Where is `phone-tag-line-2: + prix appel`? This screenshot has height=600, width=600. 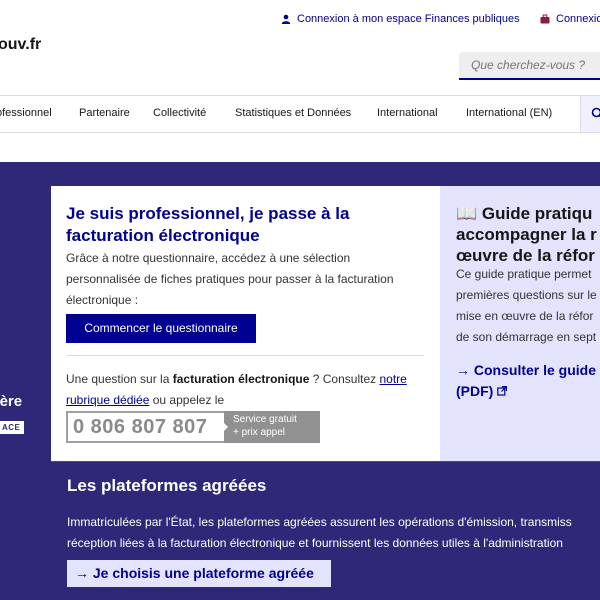
phone-tag-line-2: + prix appel is located at coordinates (259, 432).